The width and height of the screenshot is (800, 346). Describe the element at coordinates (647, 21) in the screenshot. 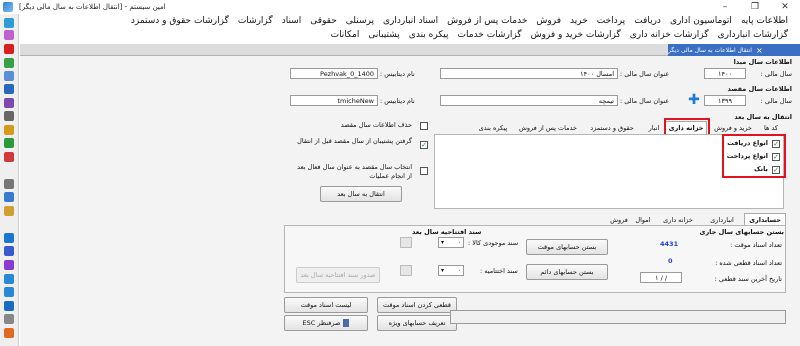

I see `menu-item-2: دریافت` at that location.